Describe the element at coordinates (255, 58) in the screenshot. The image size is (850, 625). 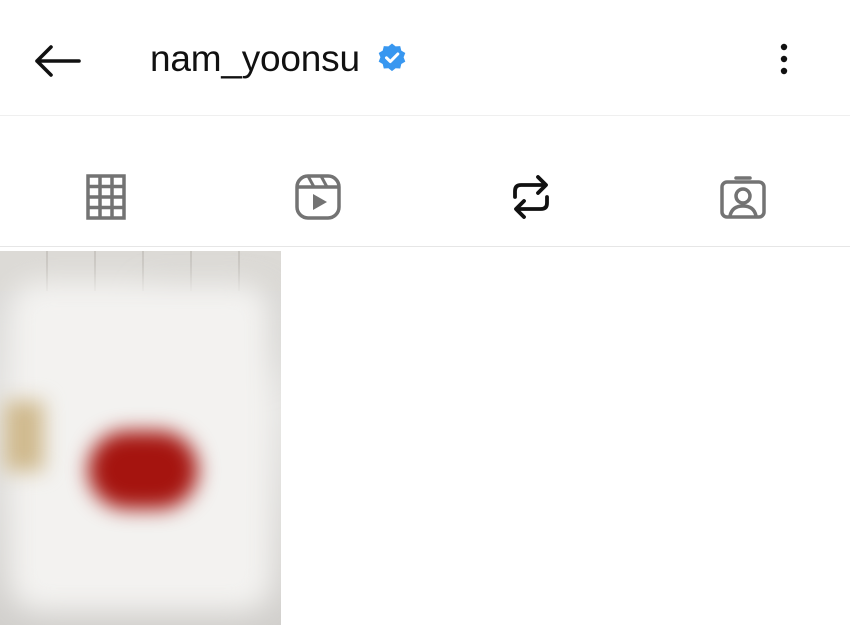
I see `profile-username: nam_yoonsu` at that location.